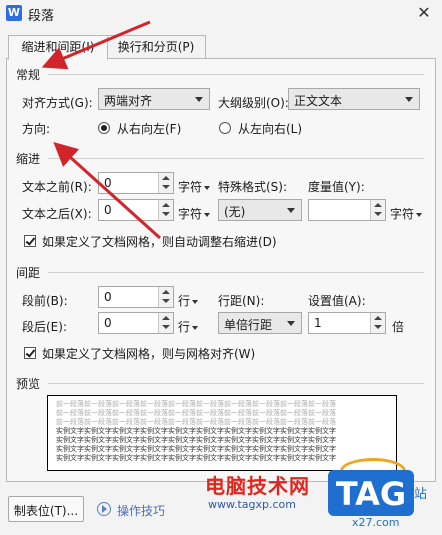 This screenshot has width=442, height=535. I want to click on measure-unit: 字符, so click(406, 213).